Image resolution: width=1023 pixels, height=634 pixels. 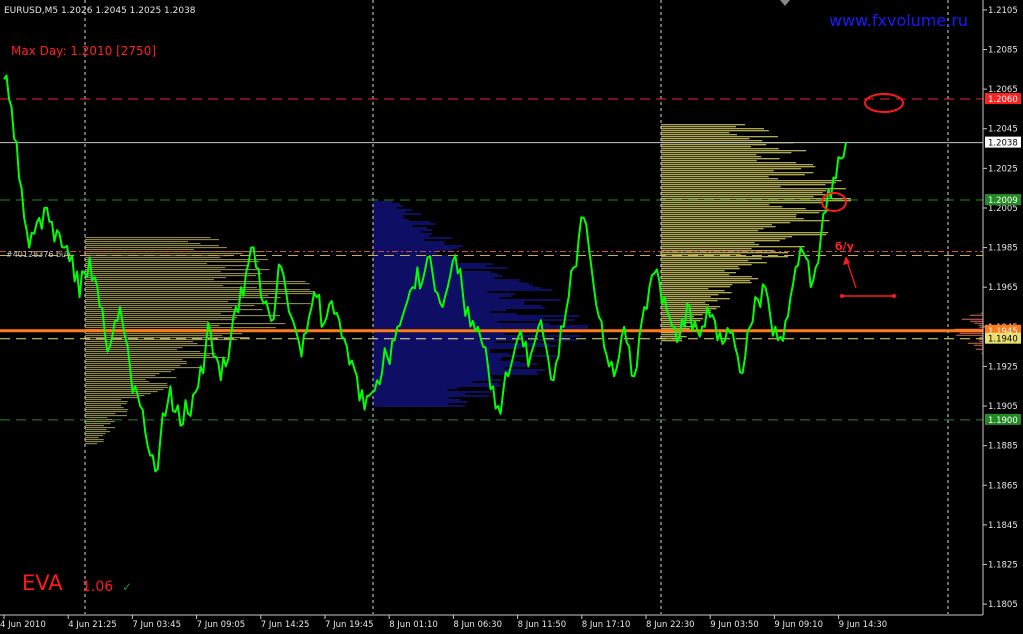 I want to click on x-tick-label: 8 Jun 06:30, so click(x=477, y=625).